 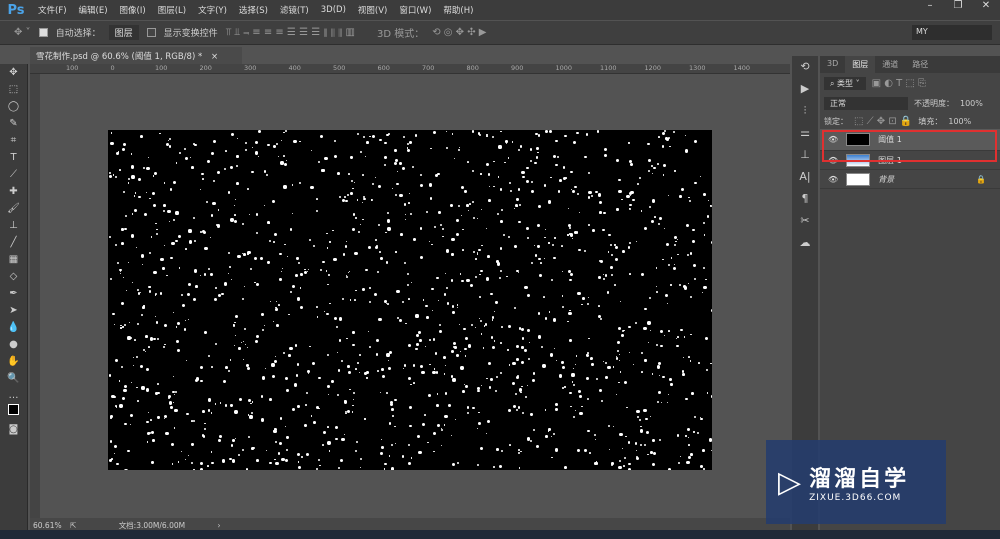 I want to click on menu-image: 图像(I), so click(x=133, y=10).